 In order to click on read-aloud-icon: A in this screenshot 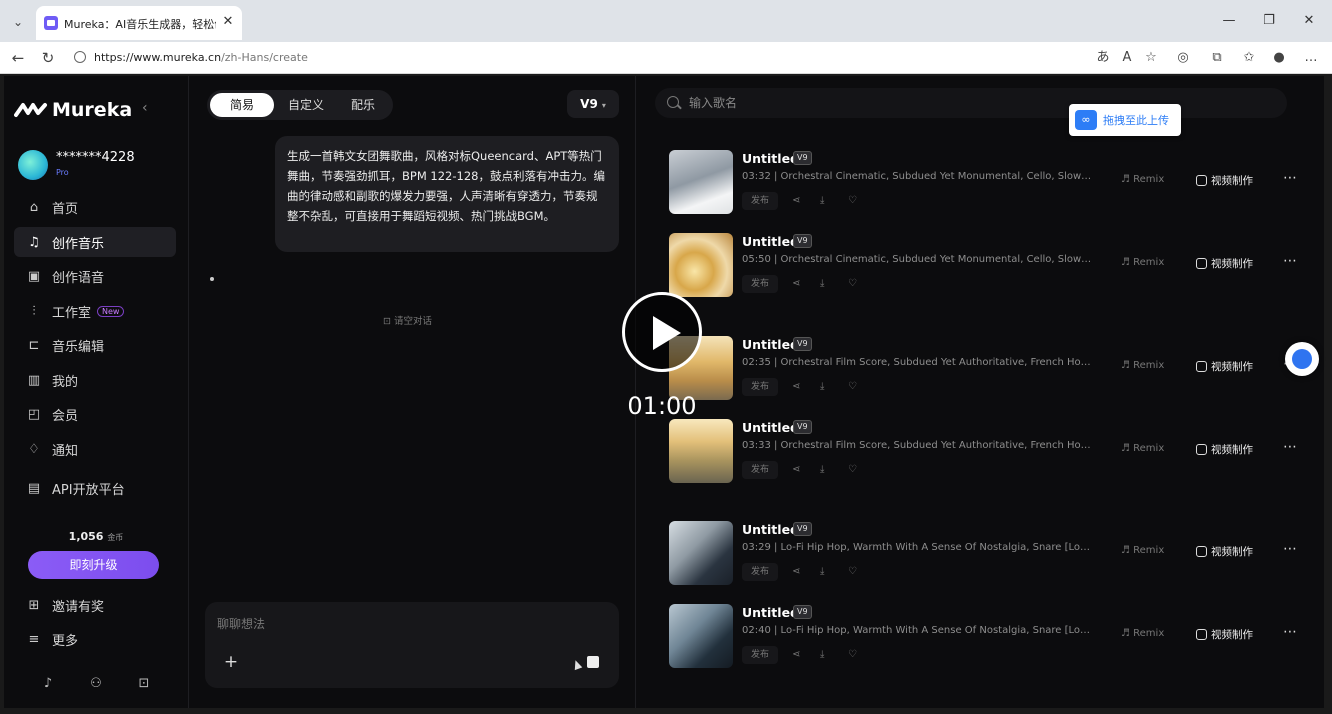, I will do `click(1127, 58)`.